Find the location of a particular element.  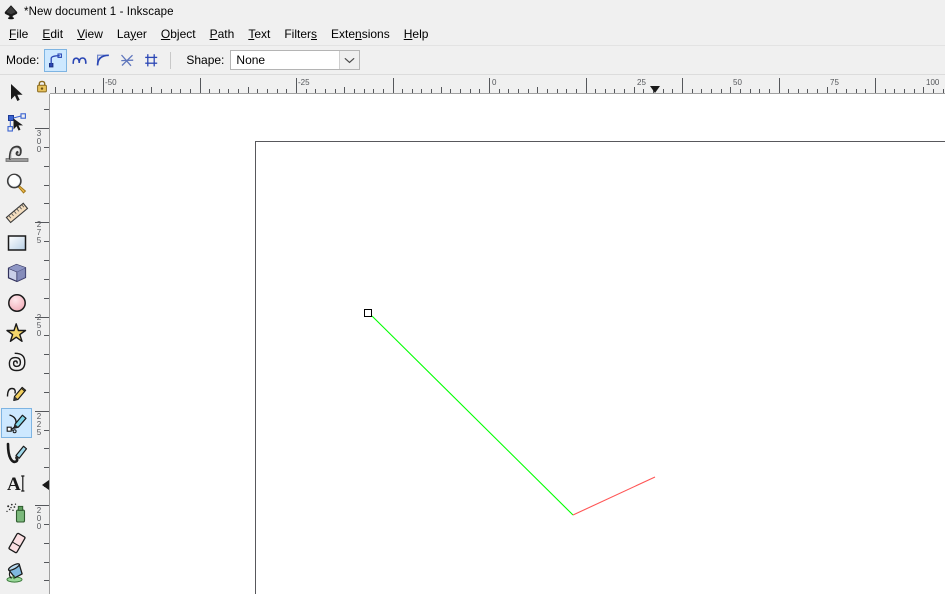

ruler-label: 100 is located at coordinates (933, 82).